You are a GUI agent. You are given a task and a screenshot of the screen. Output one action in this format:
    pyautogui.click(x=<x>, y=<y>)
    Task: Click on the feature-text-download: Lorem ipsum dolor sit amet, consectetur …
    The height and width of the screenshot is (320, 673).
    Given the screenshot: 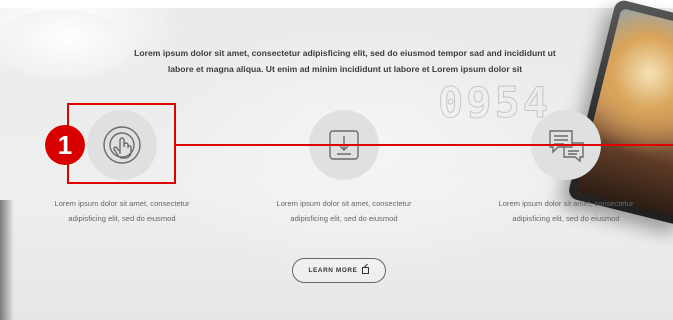 What is the action you would take?
    pyautogui.click(x=344, y=211)
    